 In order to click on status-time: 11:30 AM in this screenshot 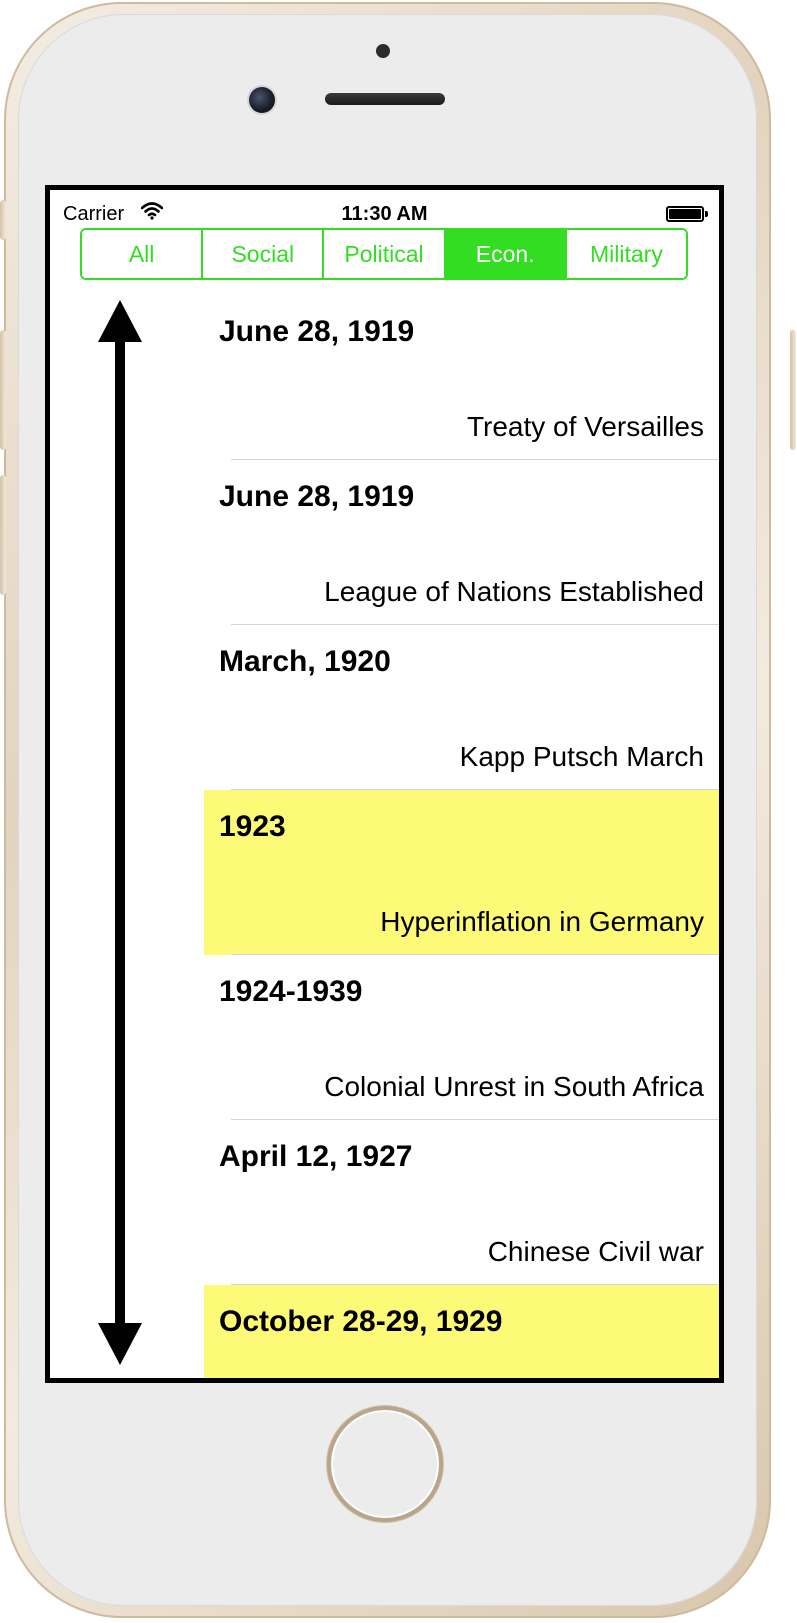, I will do `click(384, 214)`.